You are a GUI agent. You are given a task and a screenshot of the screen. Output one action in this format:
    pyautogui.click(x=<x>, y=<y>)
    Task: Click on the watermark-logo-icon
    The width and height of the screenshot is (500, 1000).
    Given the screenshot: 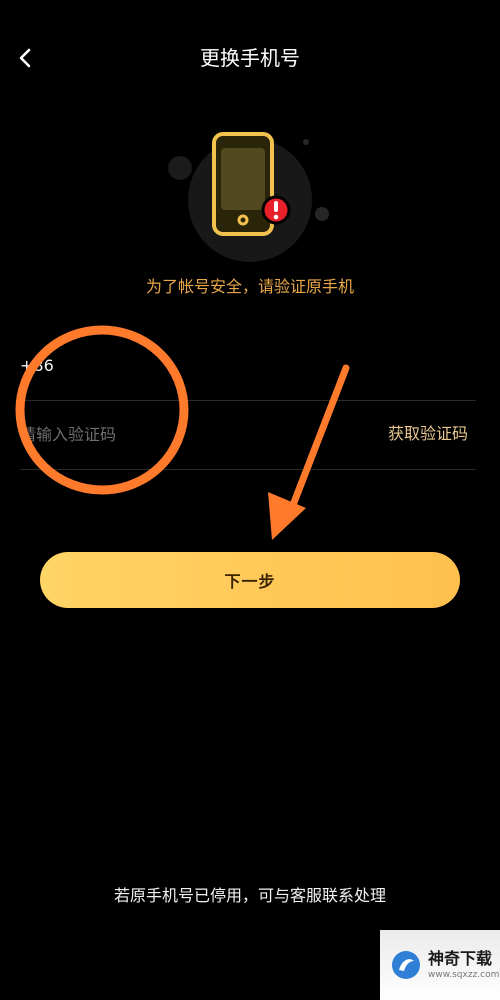 What is the action you would take?
    pyautogui.click(x=406, y=965)
    